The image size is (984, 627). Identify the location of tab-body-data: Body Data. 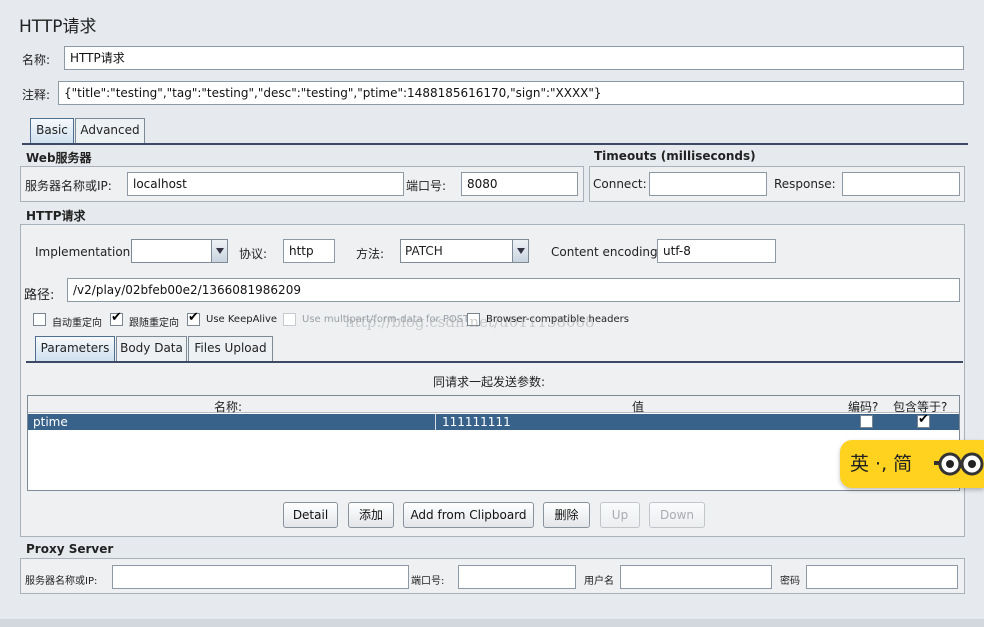
(151, 348).